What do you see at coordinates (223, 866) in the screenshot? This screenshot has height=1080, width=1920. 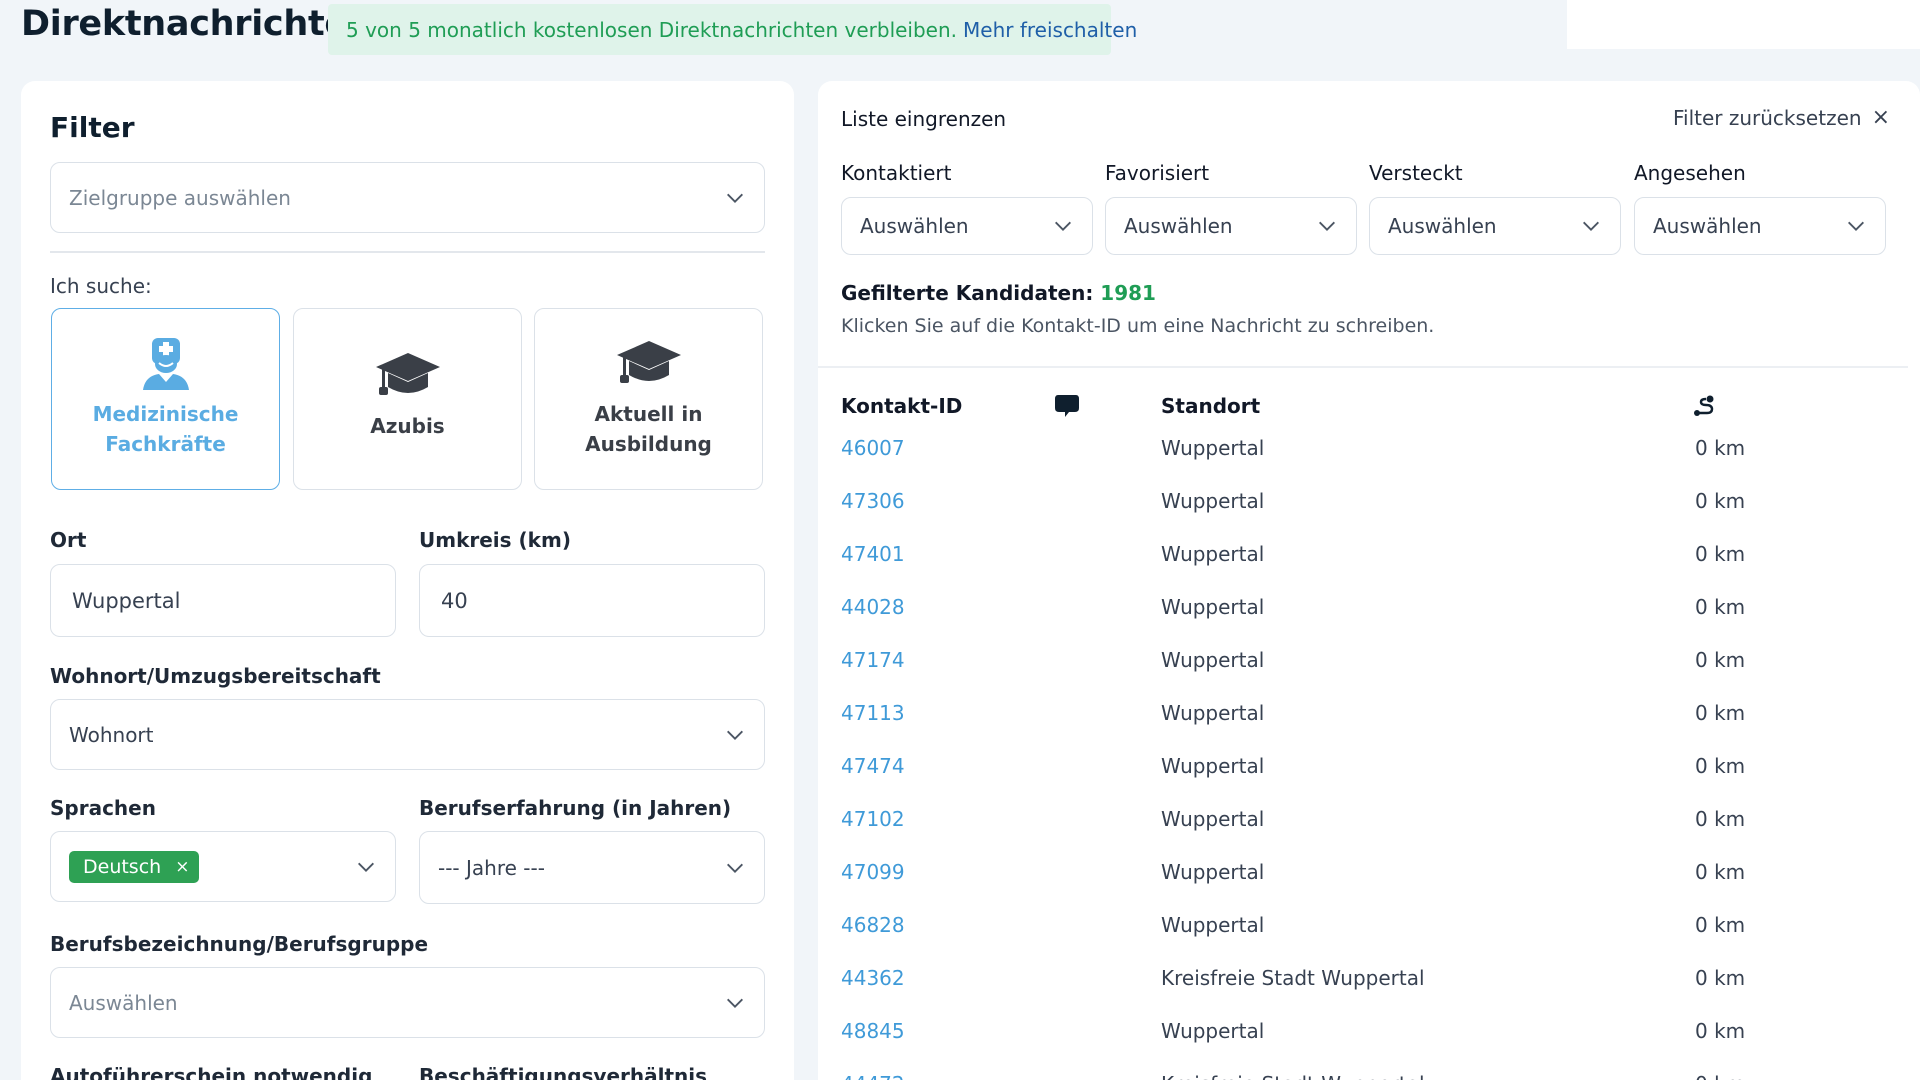 I see `sprachen-select: Deutsch ×` at bounding box center [223, 866].